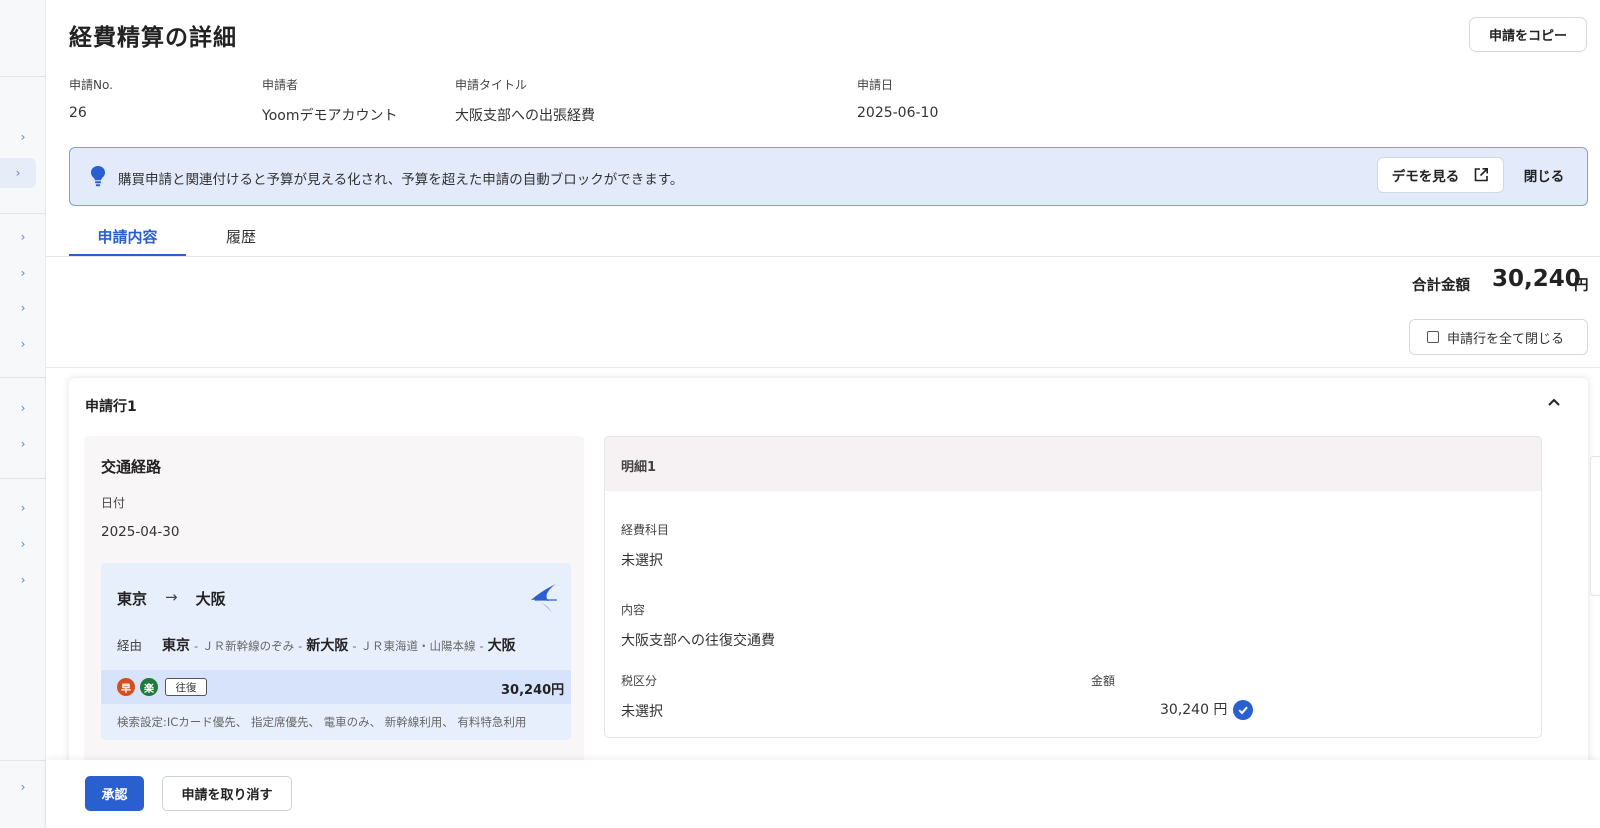 The image size is (1600, 828). I want to click on route-date-label: 日付, so click(113, 503).